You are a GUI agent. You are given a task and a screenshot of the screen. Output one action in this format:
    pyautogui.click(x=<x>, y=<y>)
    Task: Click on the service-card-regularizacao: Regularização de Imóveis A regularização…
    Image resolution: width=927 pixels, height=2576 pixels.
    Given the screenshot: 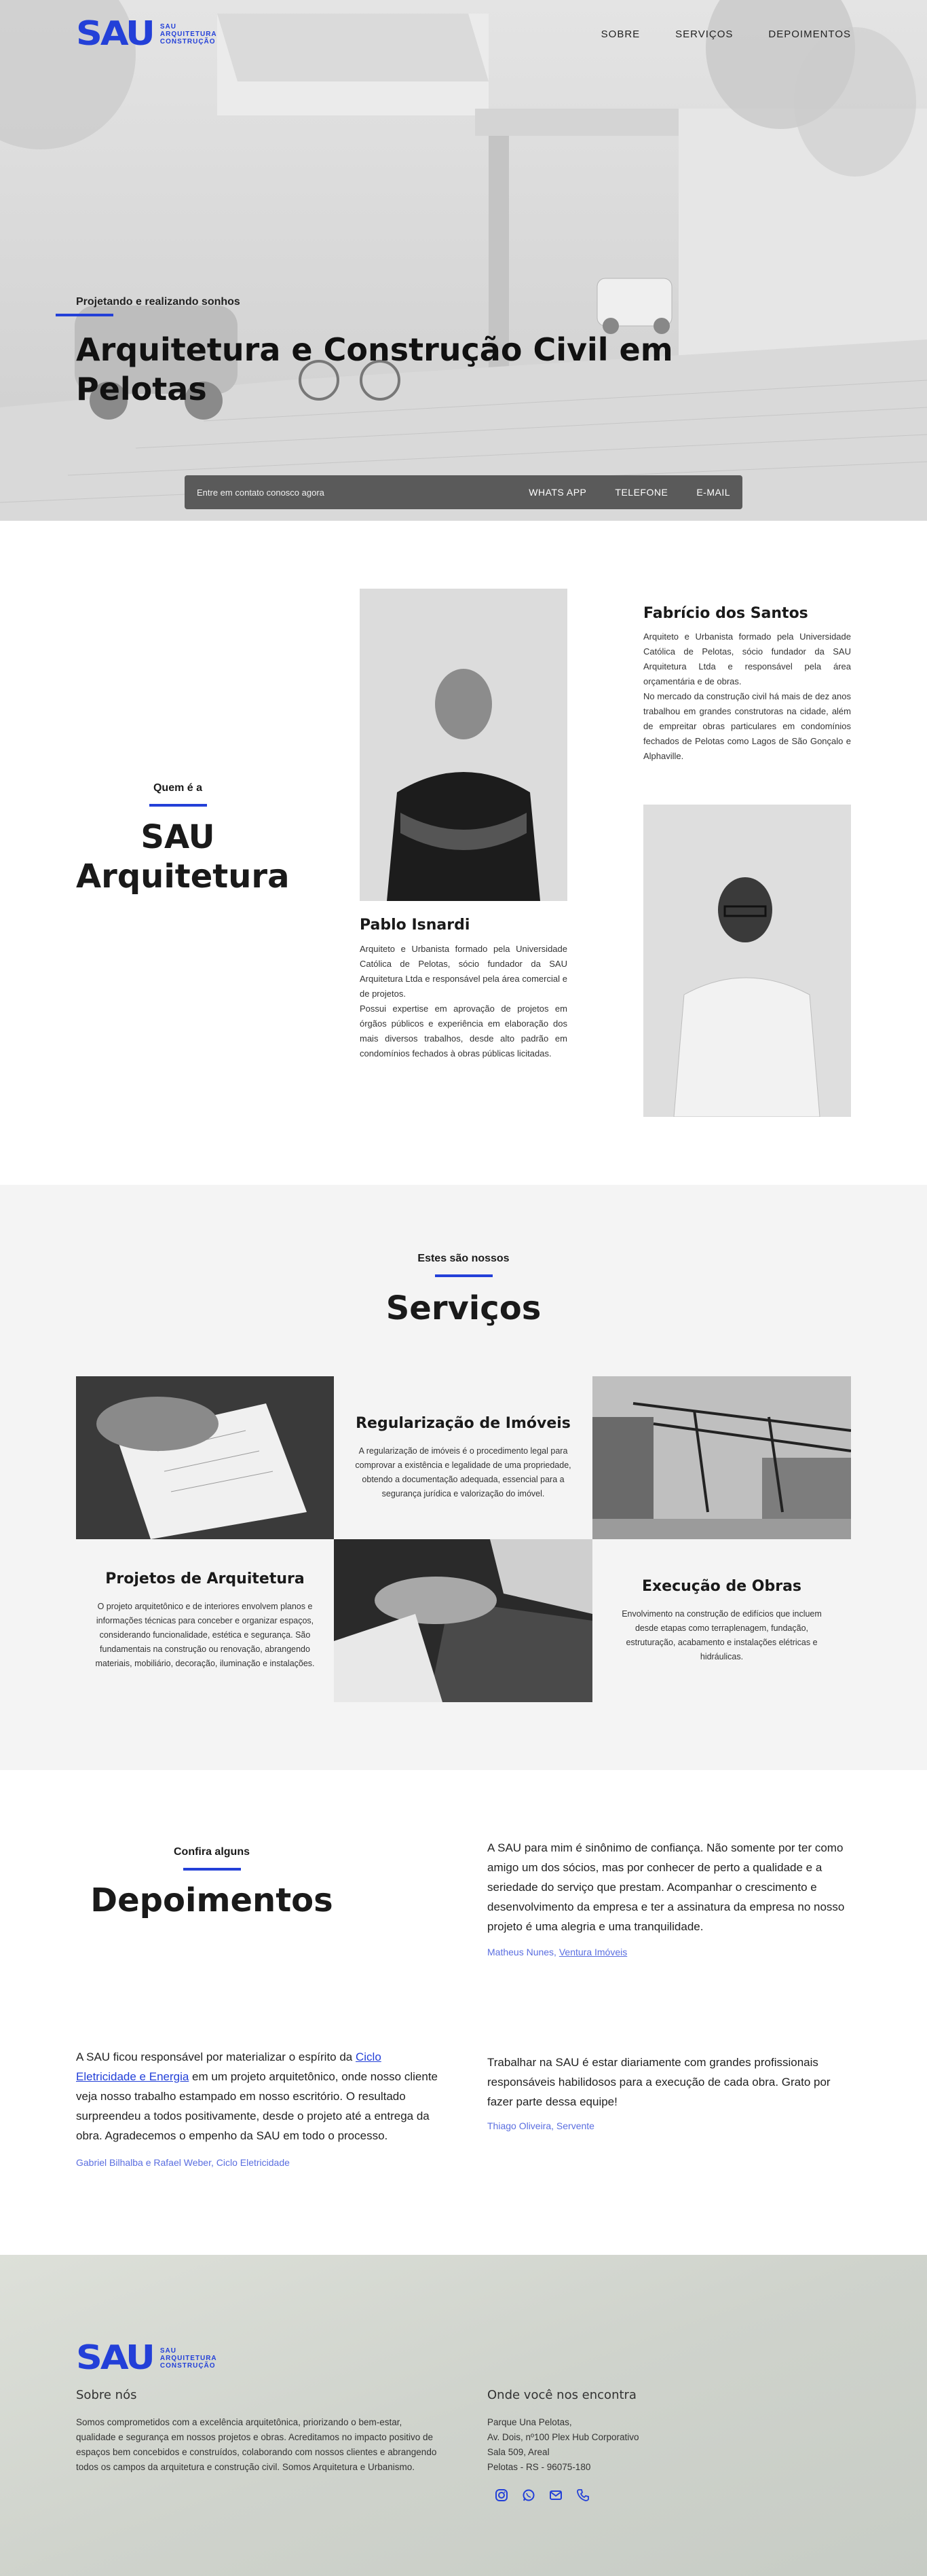 What is the action you would take?
    pyautogui.click(x=463, y=1457)
    